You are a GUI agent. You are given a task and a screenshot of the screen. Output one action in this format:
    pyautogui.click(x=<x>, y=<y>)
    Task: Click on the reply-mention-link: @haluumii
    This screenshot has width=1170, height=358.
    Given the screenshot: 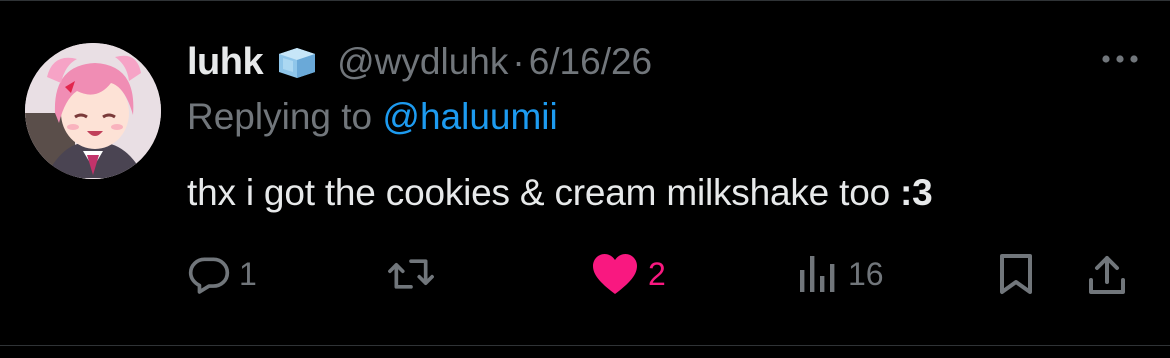 What is the action you would take?
    pyautogui.click(x=469, y=116)
    